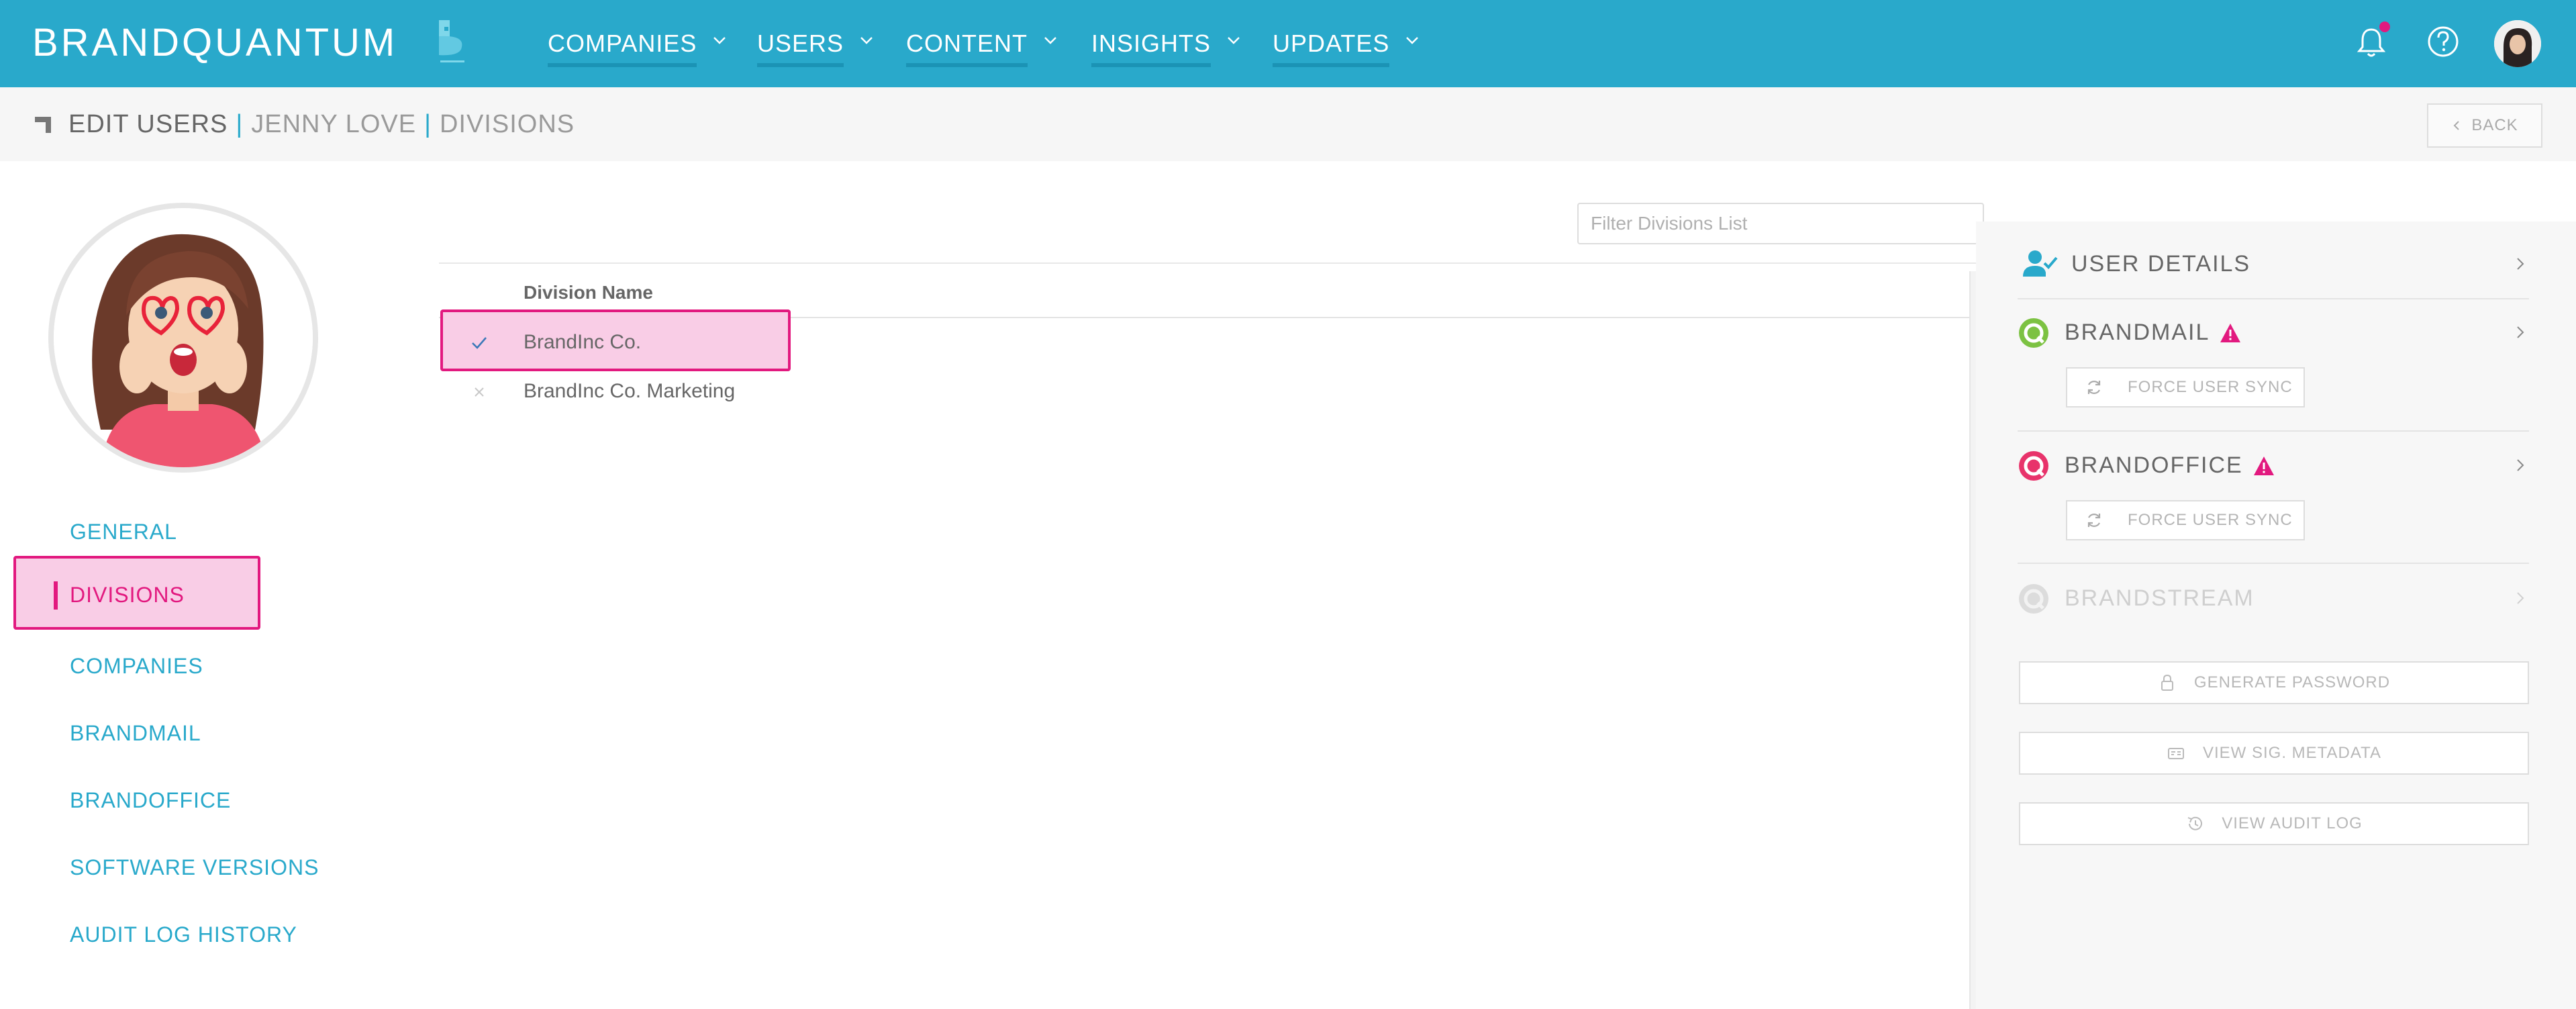  Describe the element at coordinates (2273, 333) in the screenshot. I see `brandmail-row: BRANDMAIL` at that location.